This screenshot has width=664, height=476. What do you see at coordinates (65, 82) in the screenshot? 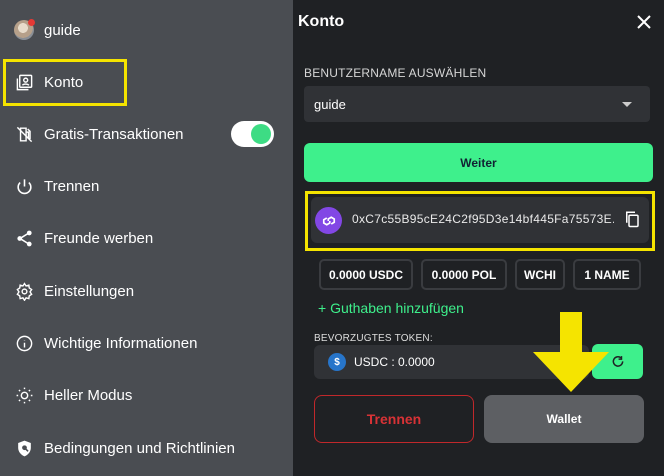
I see `highlight-konto` at bounding box center [65, 82].